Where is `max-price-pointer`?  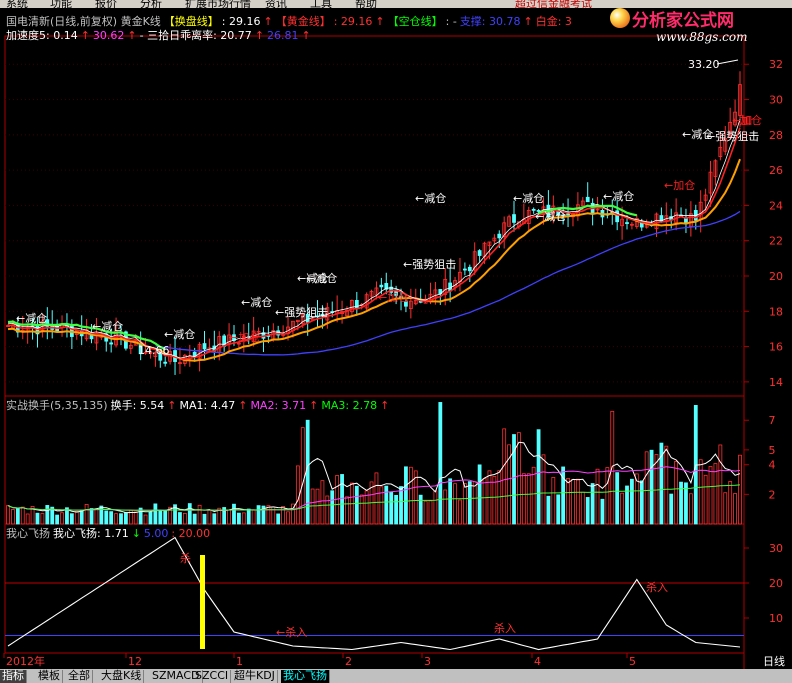
max-price-pointer is located at coordinates (727, 62).